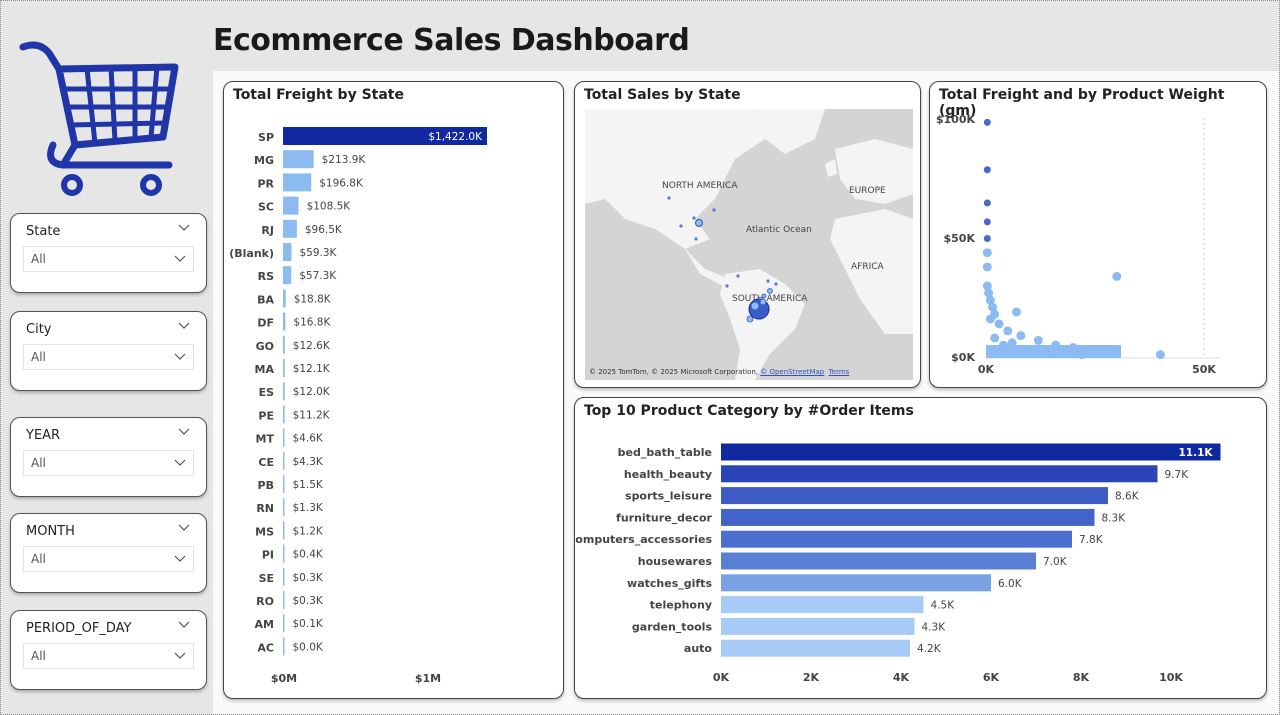 Image resolution: width=1280 pixels, height=715 pixels. I want to click on state-label: SC, so click(266, 207).